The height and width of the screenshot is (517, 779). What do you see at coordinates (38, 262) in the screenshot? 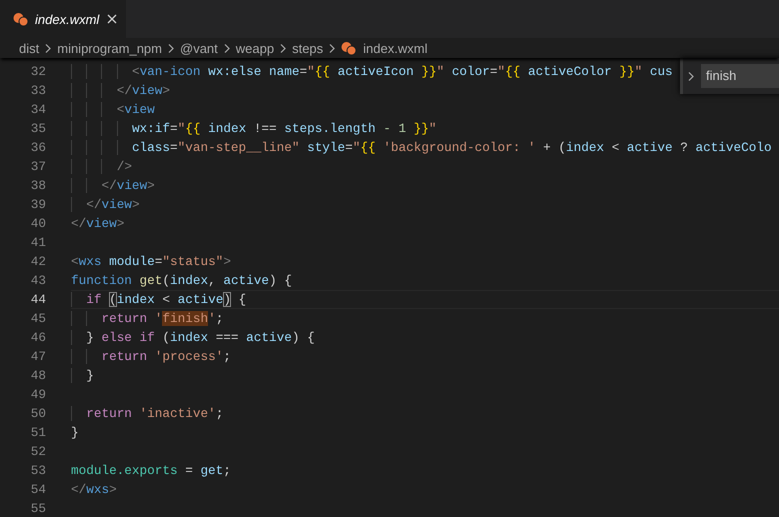
I see `line-number: 42` at bounding box center [38, 262].